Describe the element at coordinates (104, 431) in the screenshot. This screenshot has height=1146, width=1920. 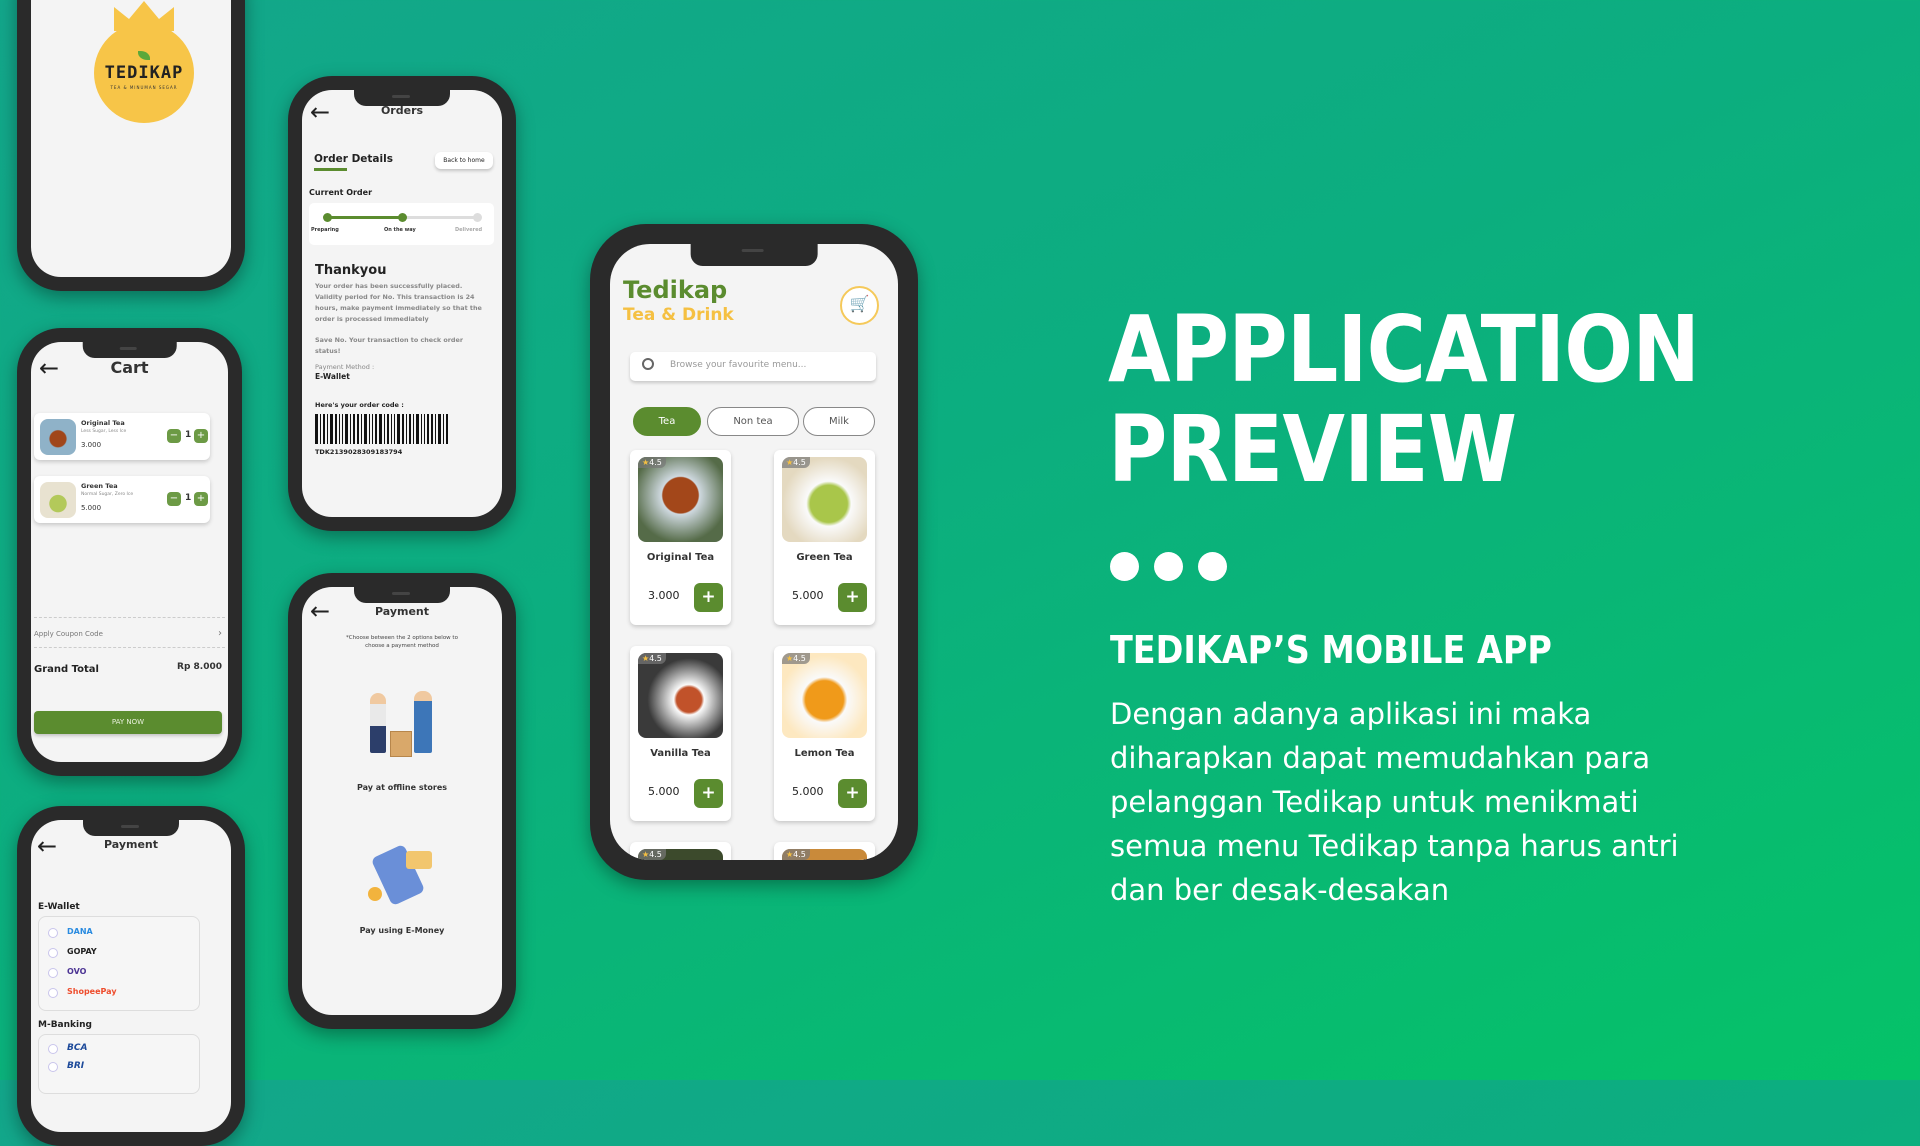
I see `cart-item-note: Less Sugar, Less Ice` at that location.